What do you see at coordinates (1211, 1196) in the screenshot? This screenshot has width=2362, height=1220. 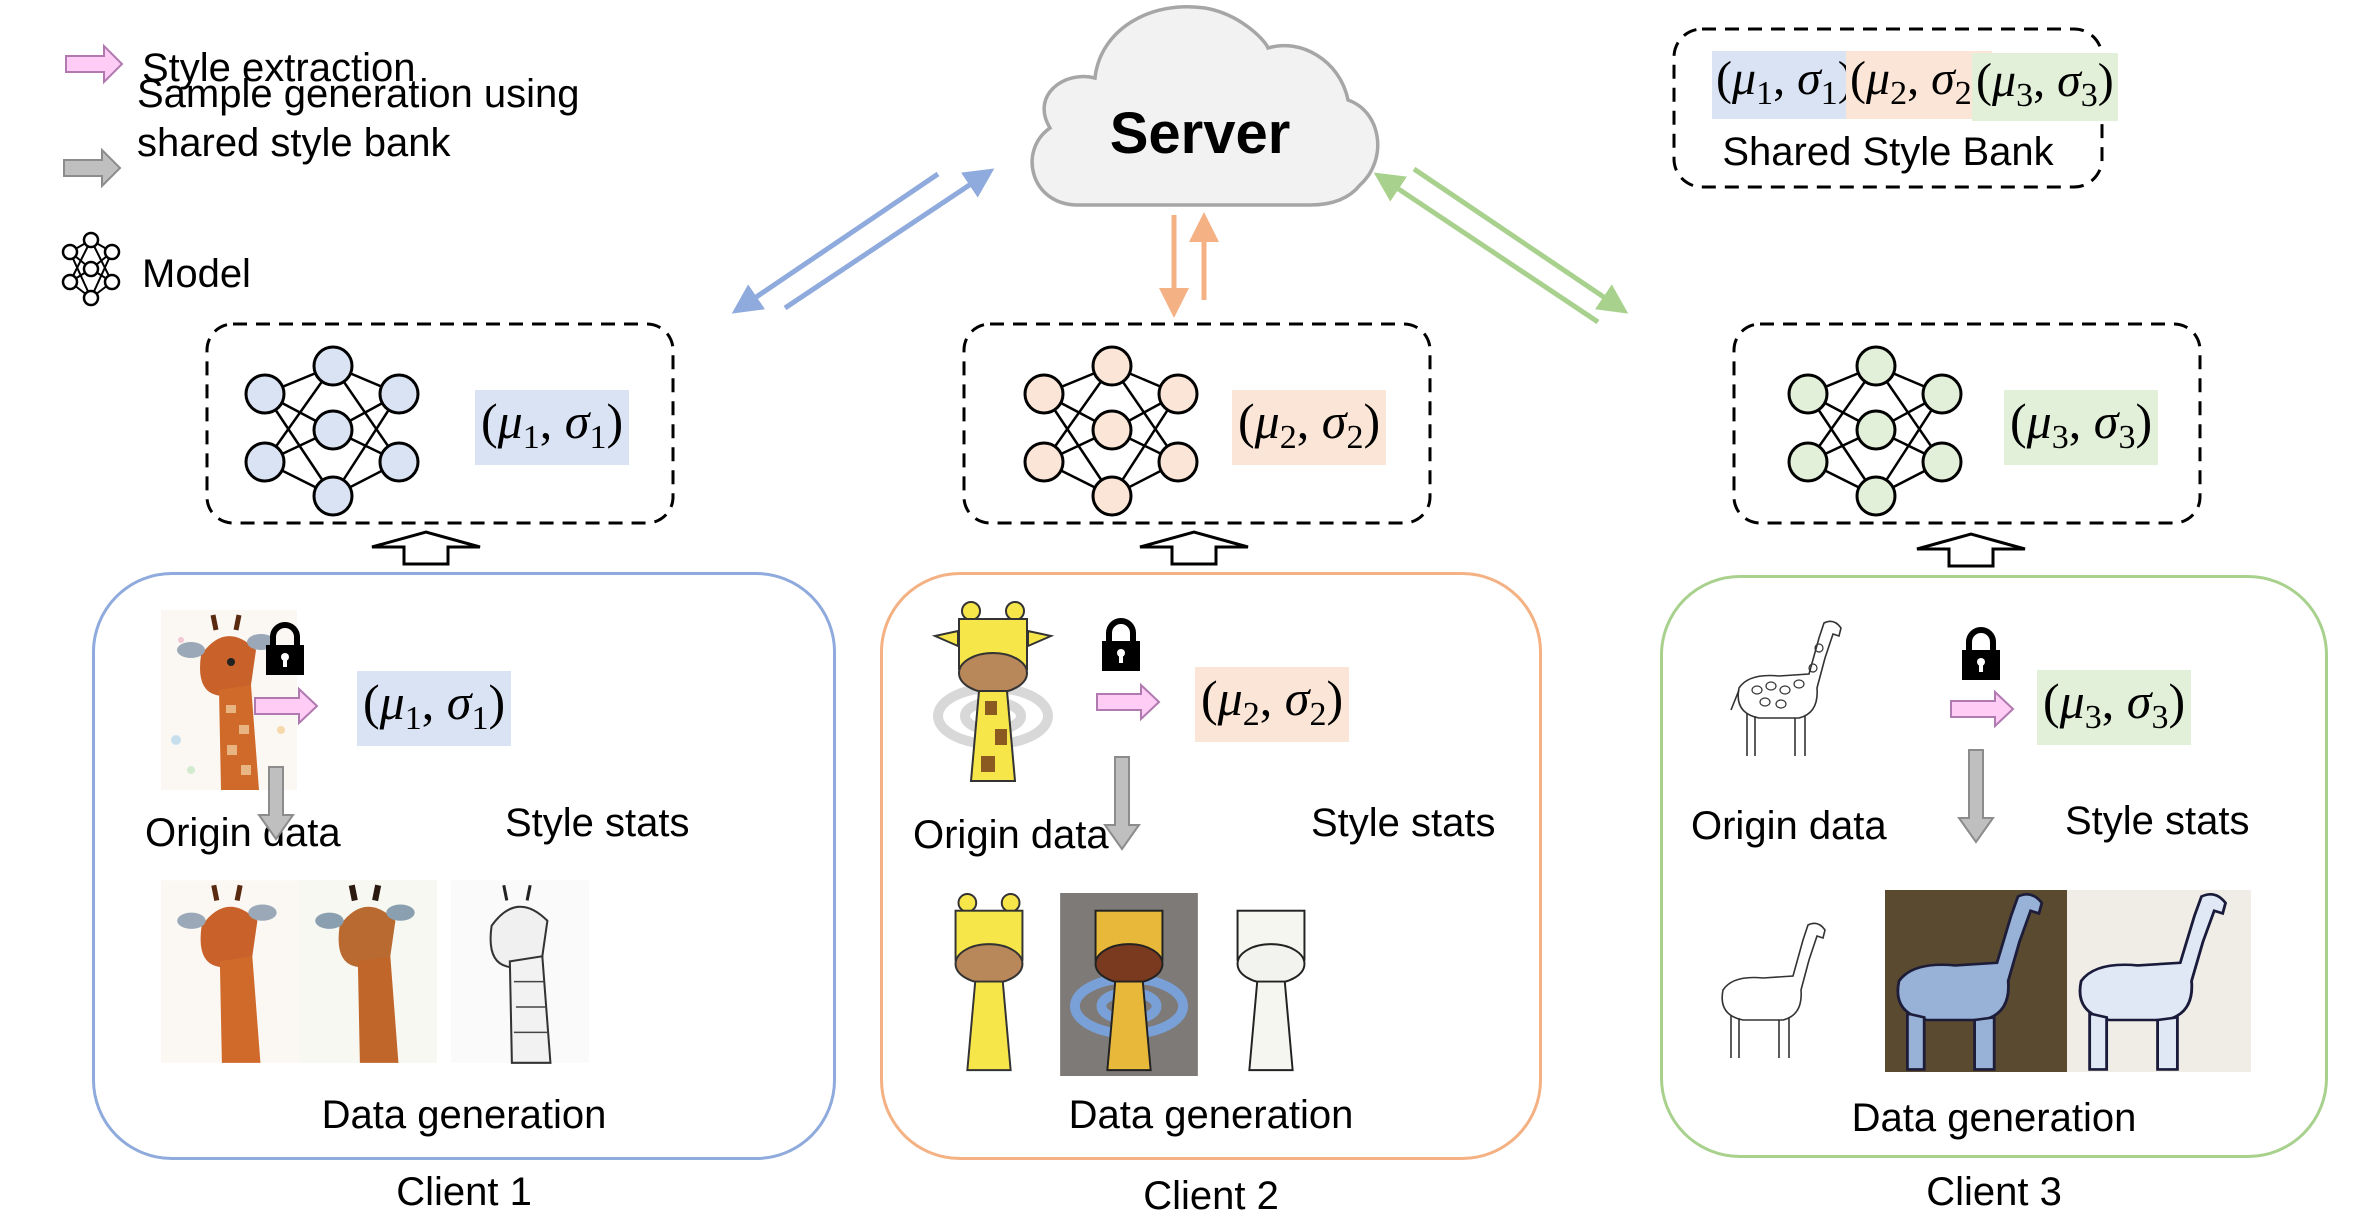 I see `client-2-label: Client 2` at bounding box center [1211, 1196].